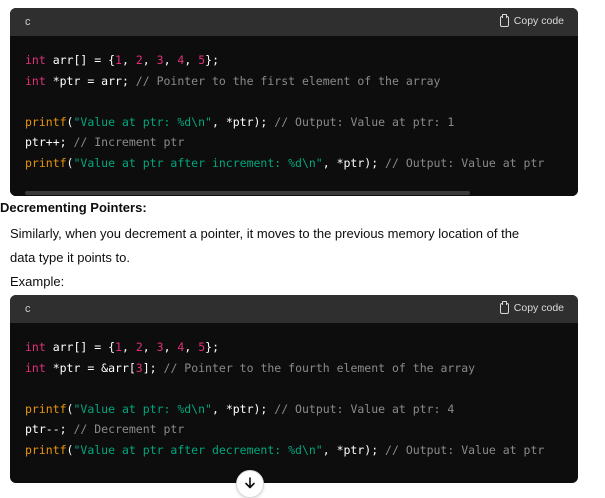 This screenshot has height=498, width=605. I want to click on arrow-down-icon, so click(250, 483).